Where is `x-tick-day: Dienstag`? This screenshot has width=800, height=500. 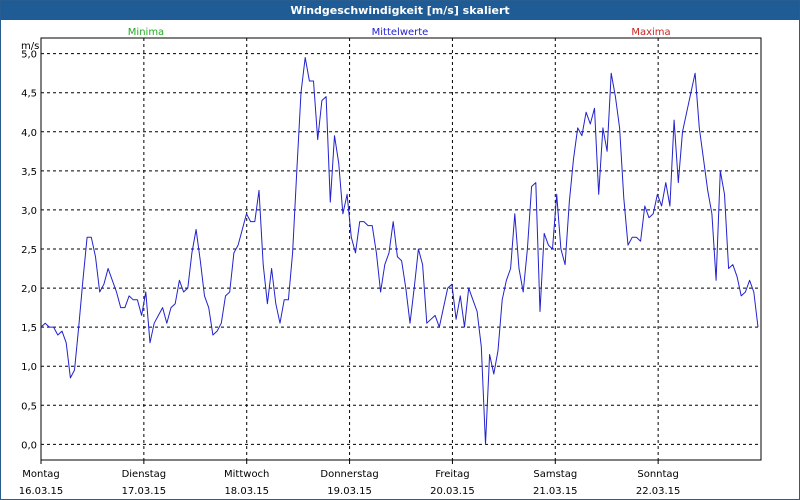
x-tick-day: Dienstag is located at coordinates (144, 474).